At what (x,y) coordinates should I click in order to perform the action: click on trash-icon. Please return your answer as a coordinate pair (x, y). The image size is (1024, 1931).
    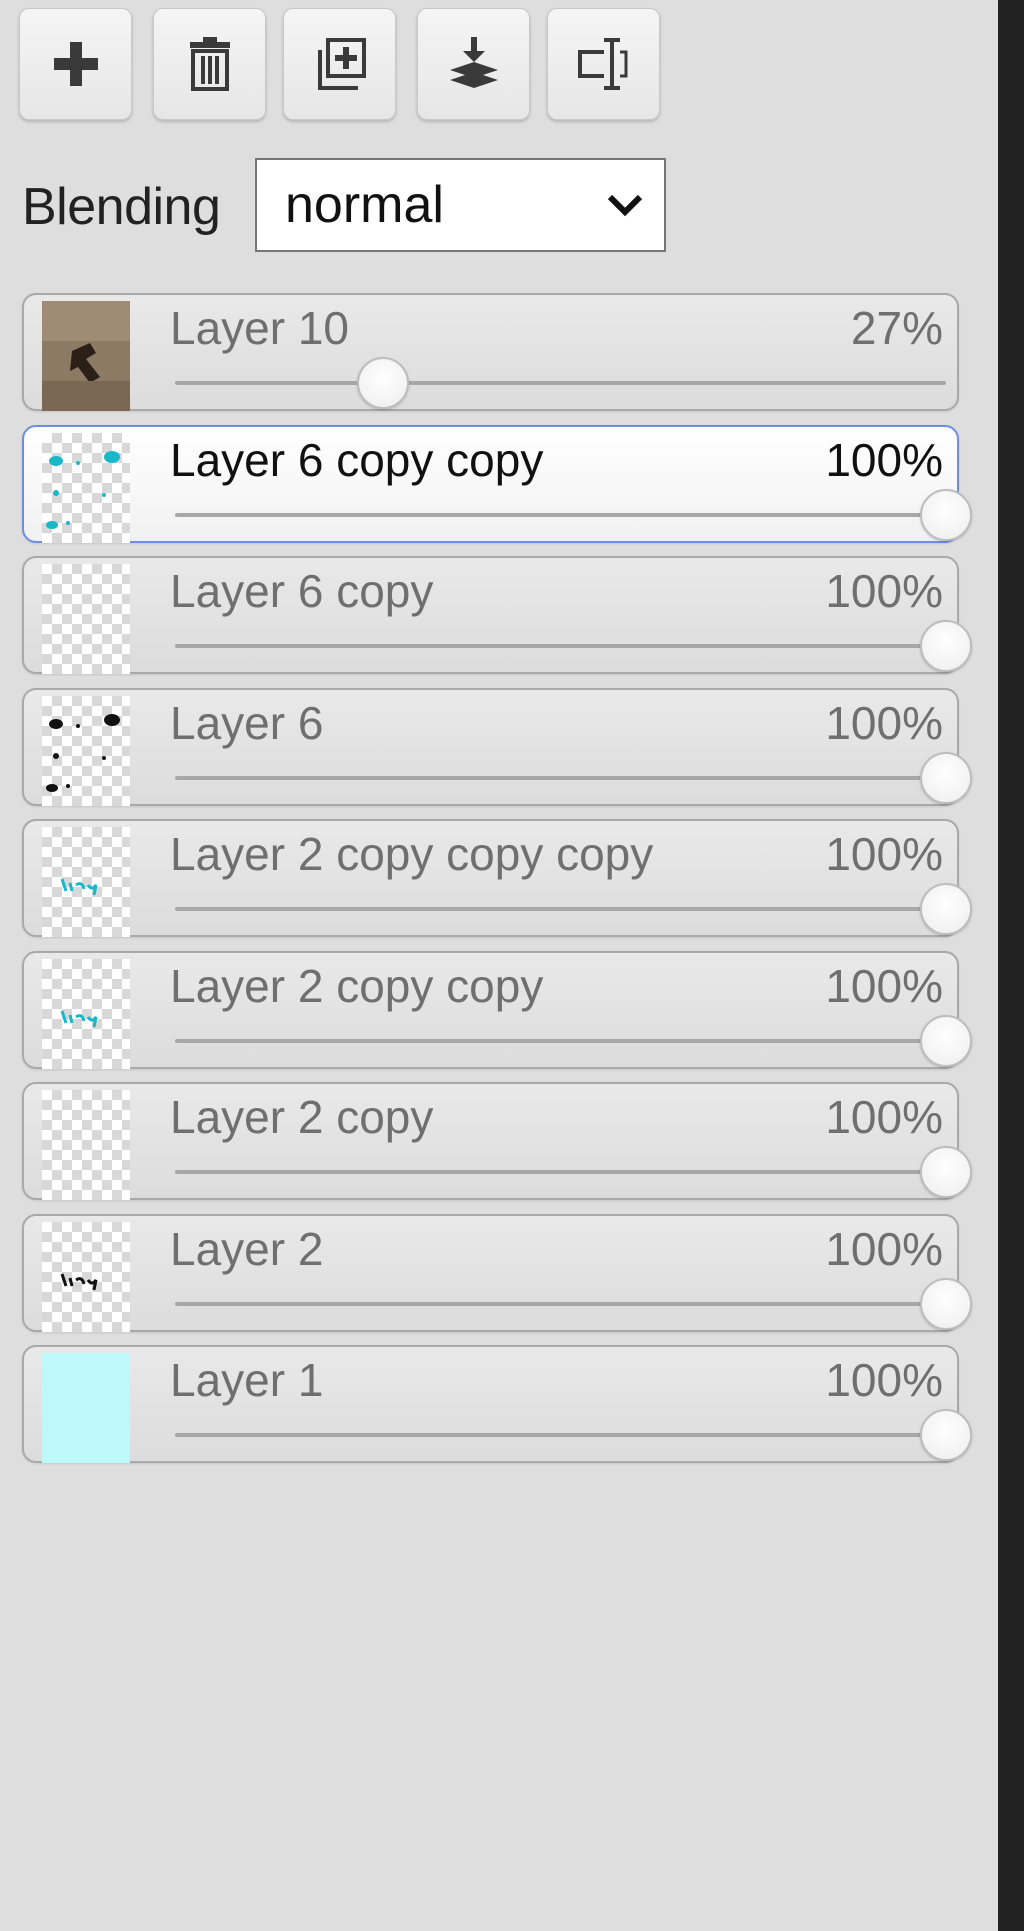
    Looking at the image, I should click on (209, 64).